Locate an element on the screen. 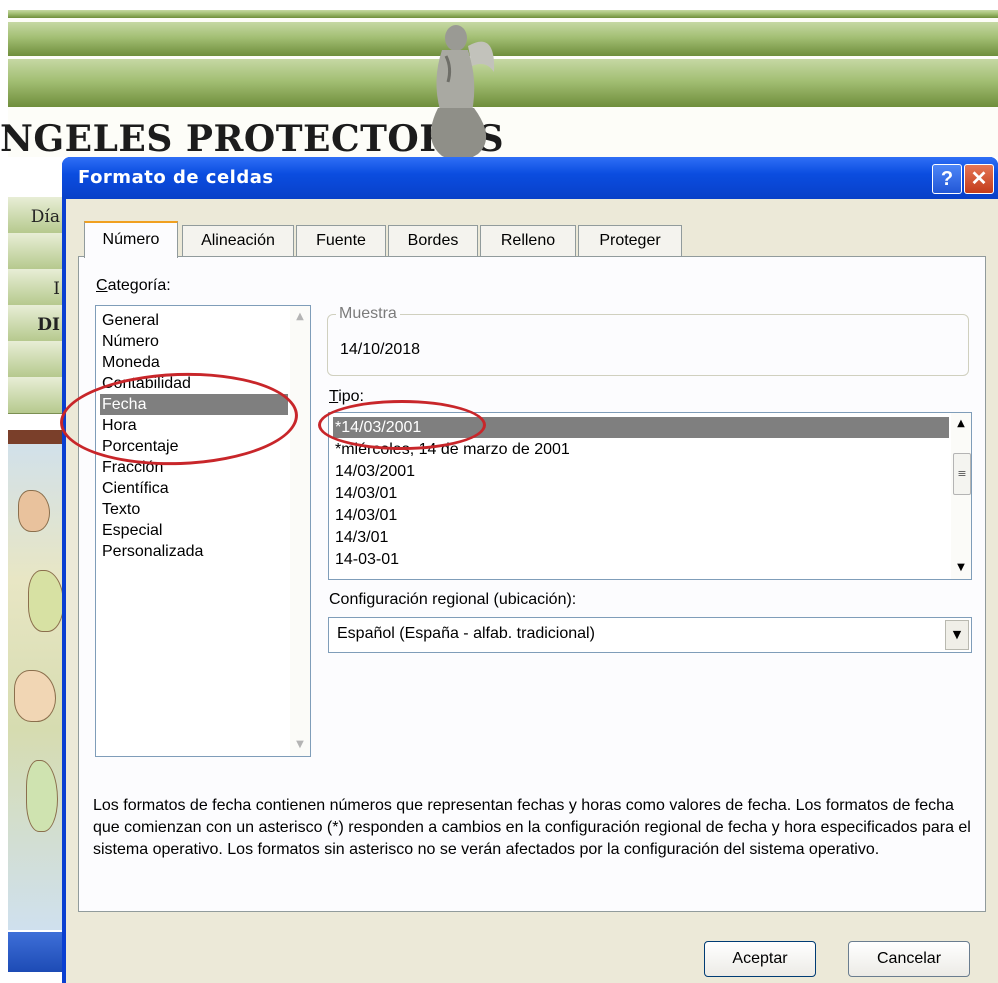 The width and height of the screenshot is (998, 983). annotation-circle-type is located at coordinates (402, 425).